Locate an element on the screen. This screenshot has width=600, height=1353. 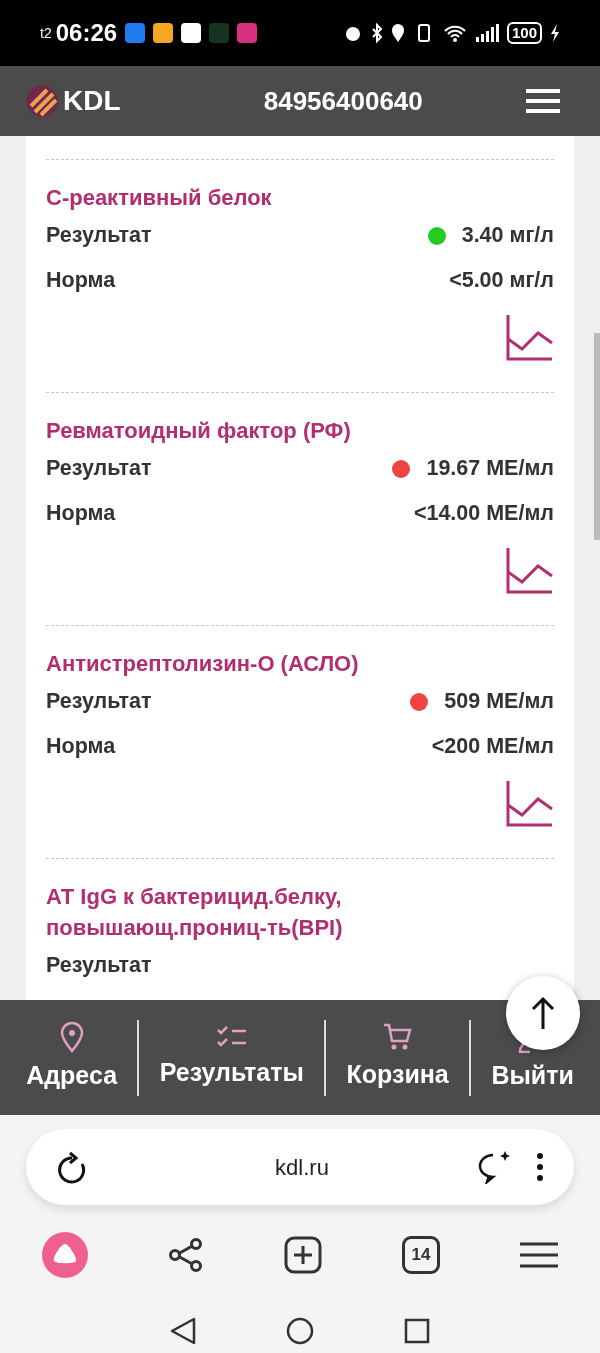
nav-tab: Выйти is located at coordinates (532, 1075).